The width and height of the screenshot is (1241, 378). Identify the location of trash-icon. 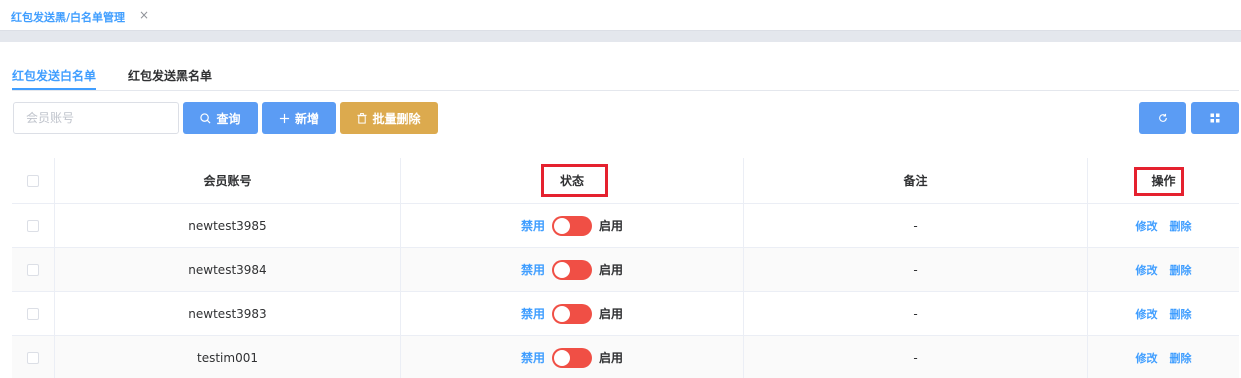
(362, 118).